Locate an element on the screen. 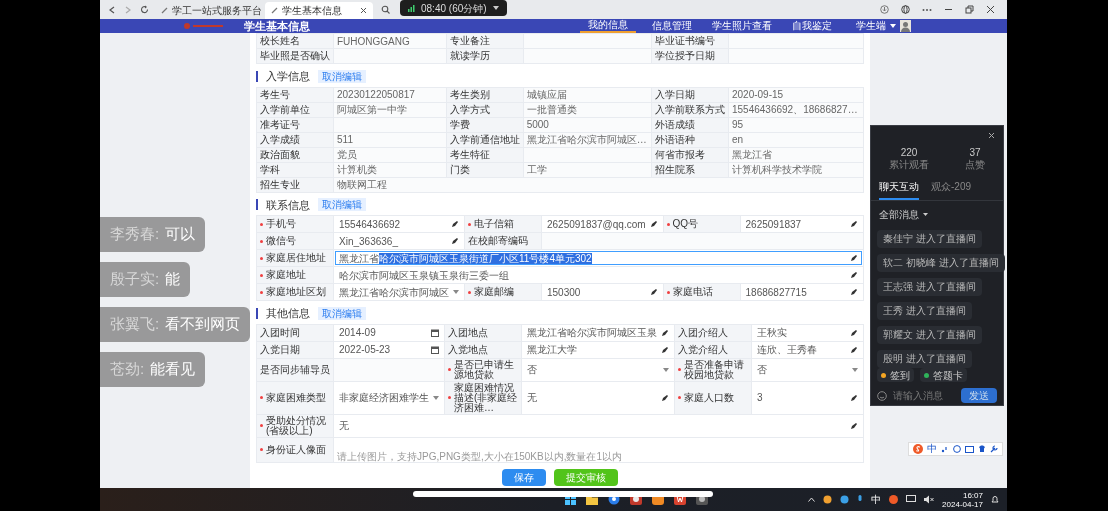 The width and height of the screenshot is (1108, 511). field-label: 外语语种 is located at coordinates (675, 139).